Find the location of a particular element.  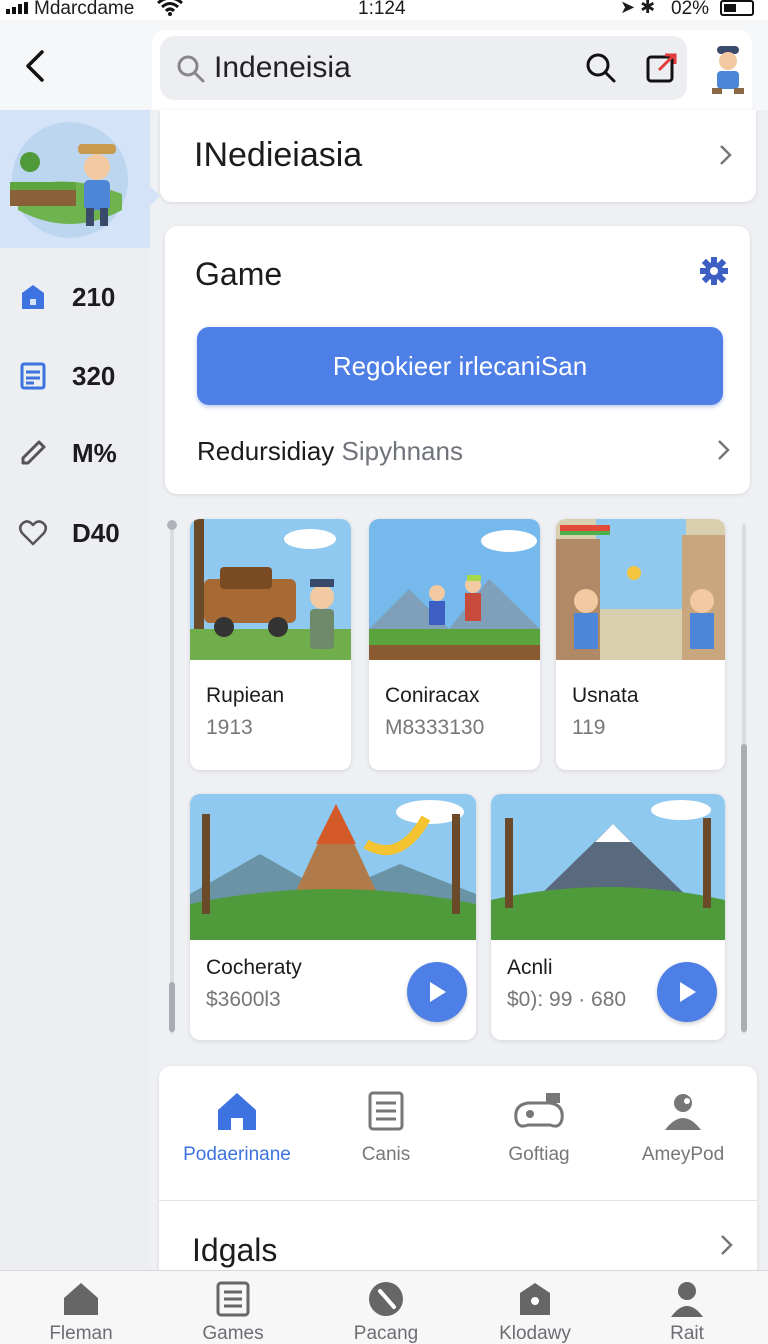

country-title: INedieiasia is located at coordinates (278, 155).